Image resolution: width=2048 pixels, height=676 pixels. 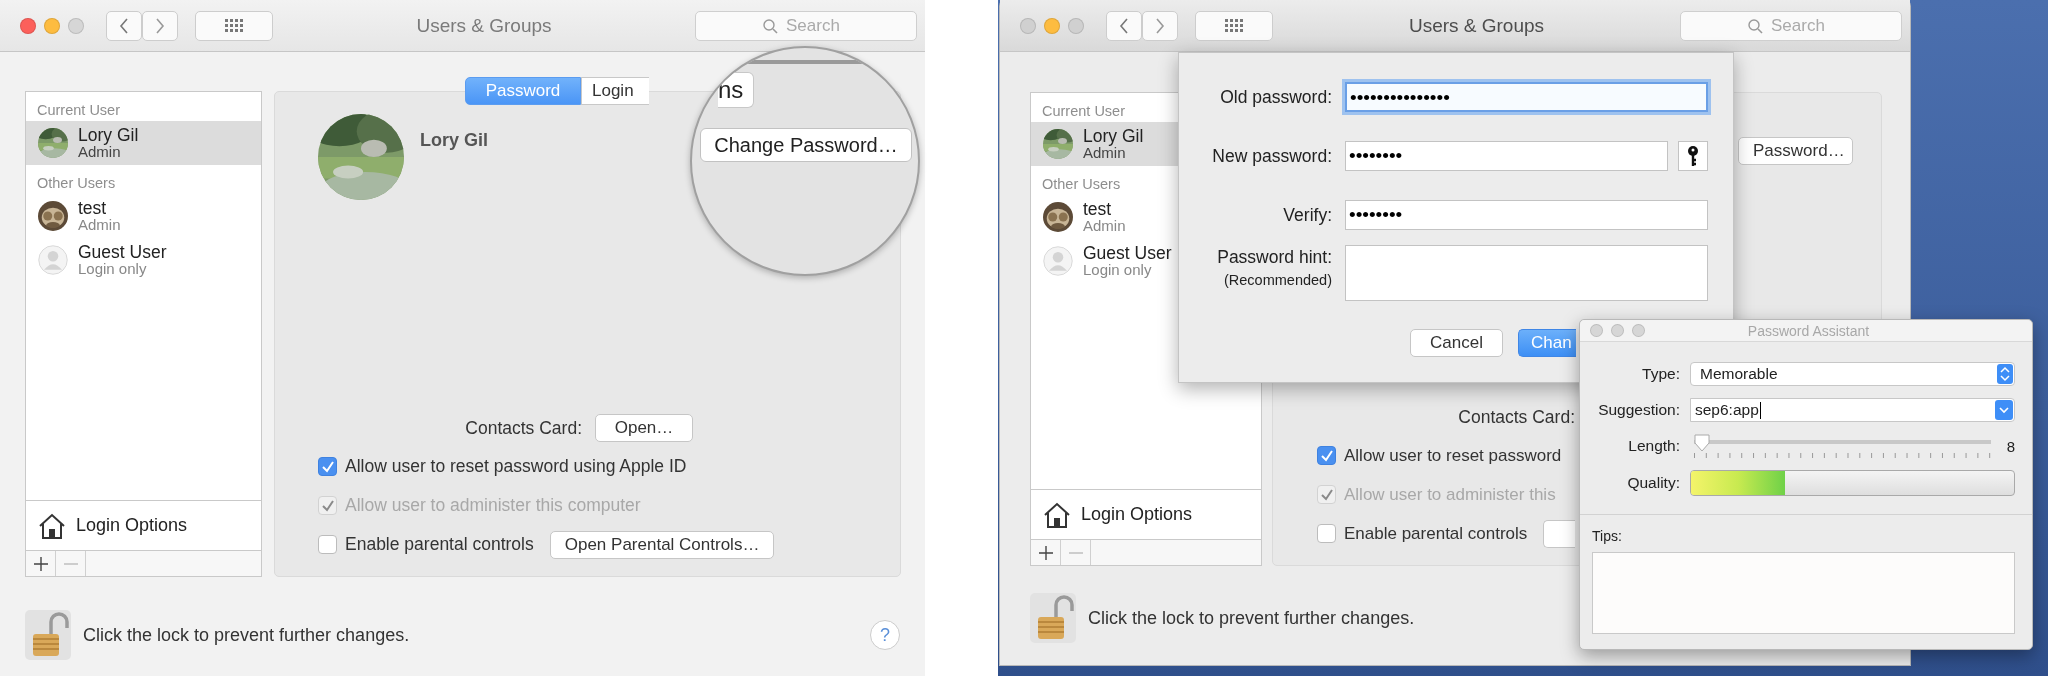 I want to click on field-label: Tips:, so click(x=1607, y=535).